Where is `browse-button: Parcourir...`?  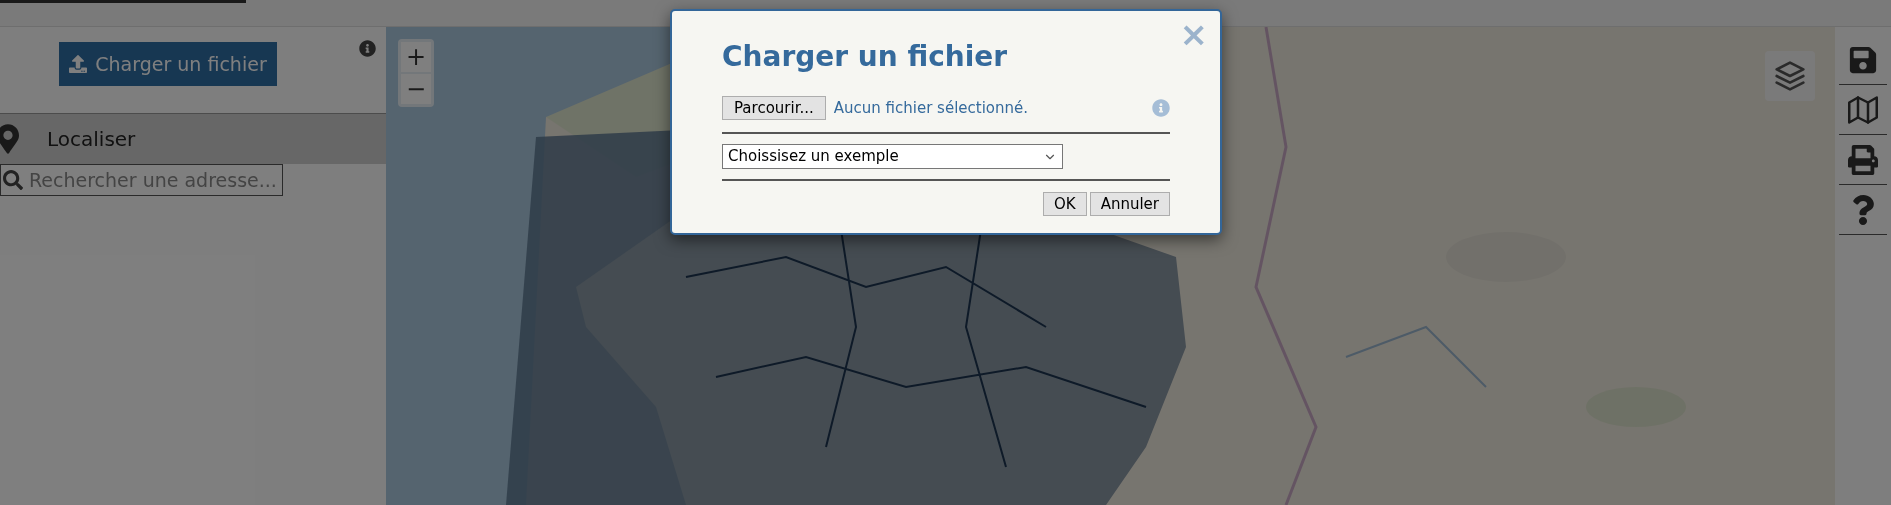 browse-button: Parcourir... is located at coordinates (774, 108).